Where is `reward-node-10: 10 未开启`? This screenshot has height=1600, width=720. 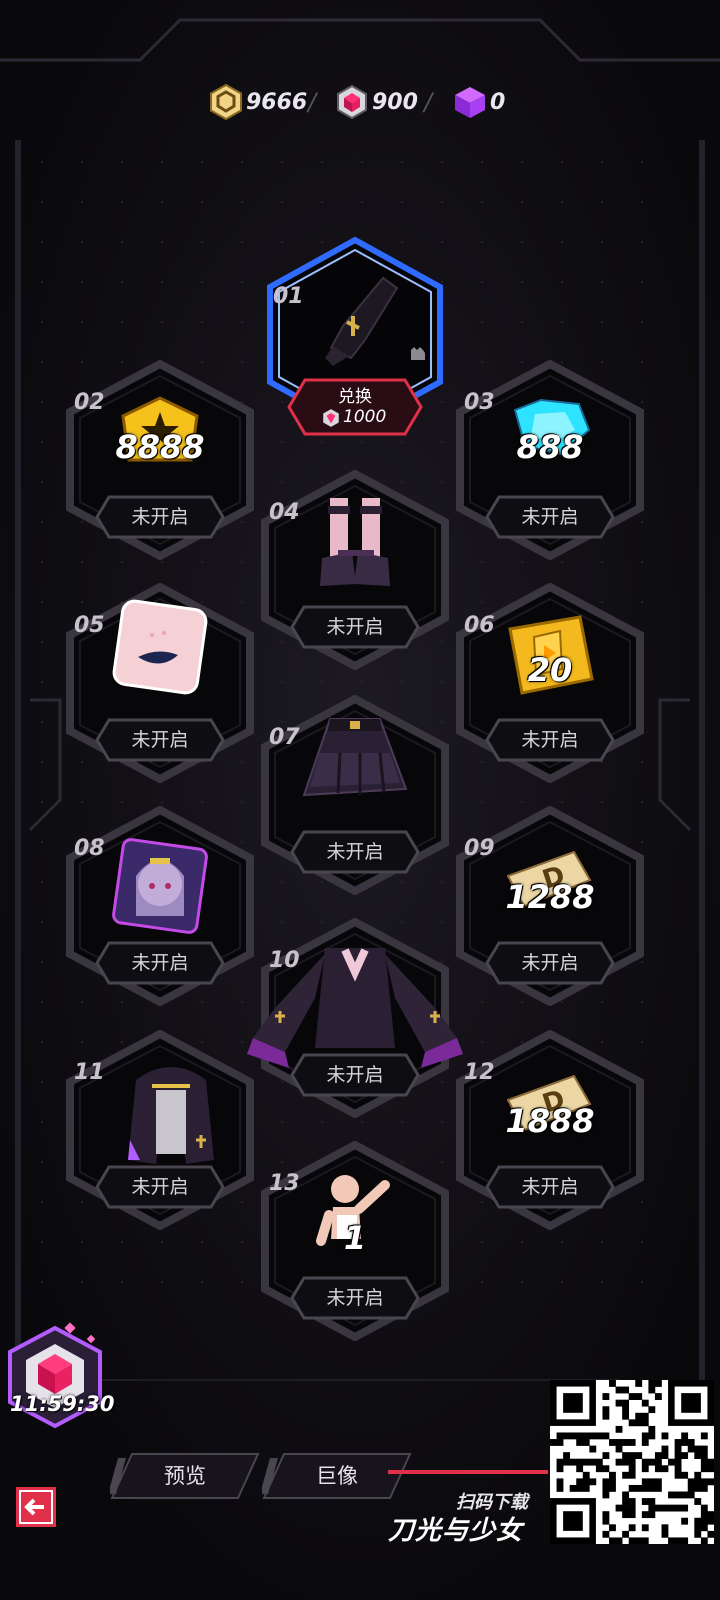
reward-node-10: 10 未开启 is located at coordinates (355, 1018).